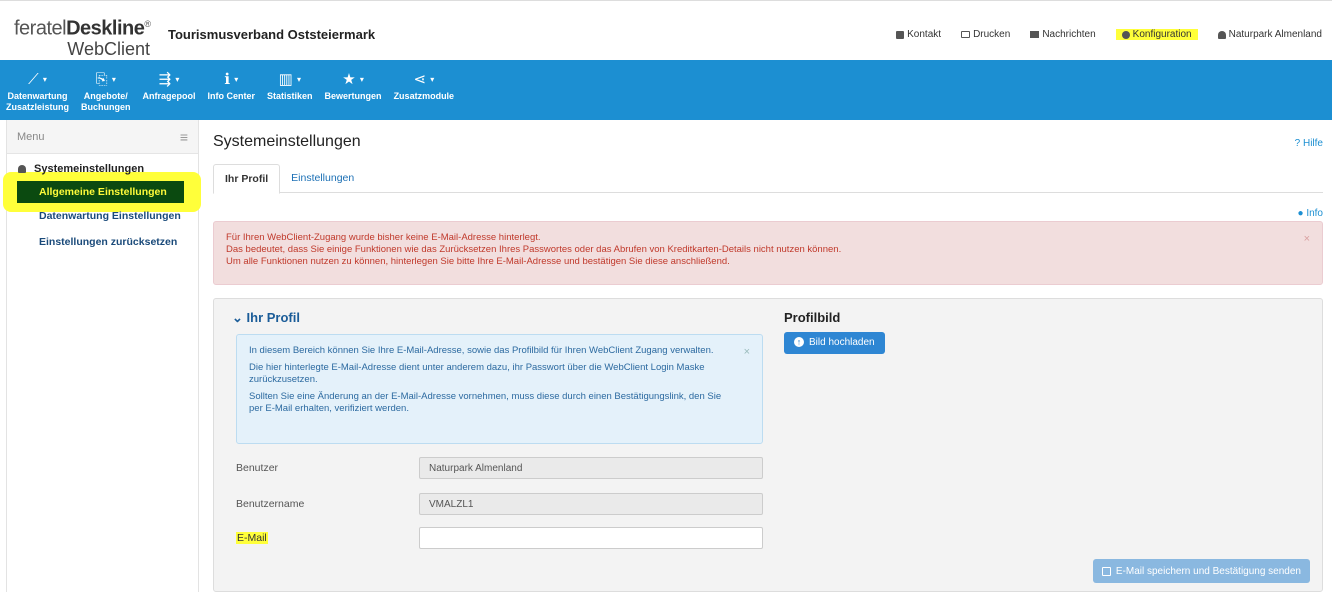 The height and width of the screenshot is (592, 1332). I want to click on profilbild-title: Profilbild, so click(812, 317).